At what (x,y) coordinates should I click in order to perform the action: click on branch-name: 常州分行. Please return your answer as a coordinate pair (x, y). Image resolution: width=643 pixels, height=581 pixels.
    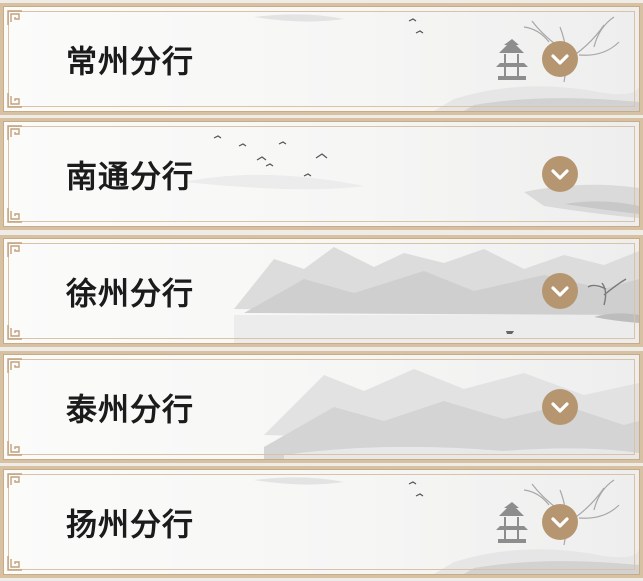
    Looking at the image, I should click on (130, 62).